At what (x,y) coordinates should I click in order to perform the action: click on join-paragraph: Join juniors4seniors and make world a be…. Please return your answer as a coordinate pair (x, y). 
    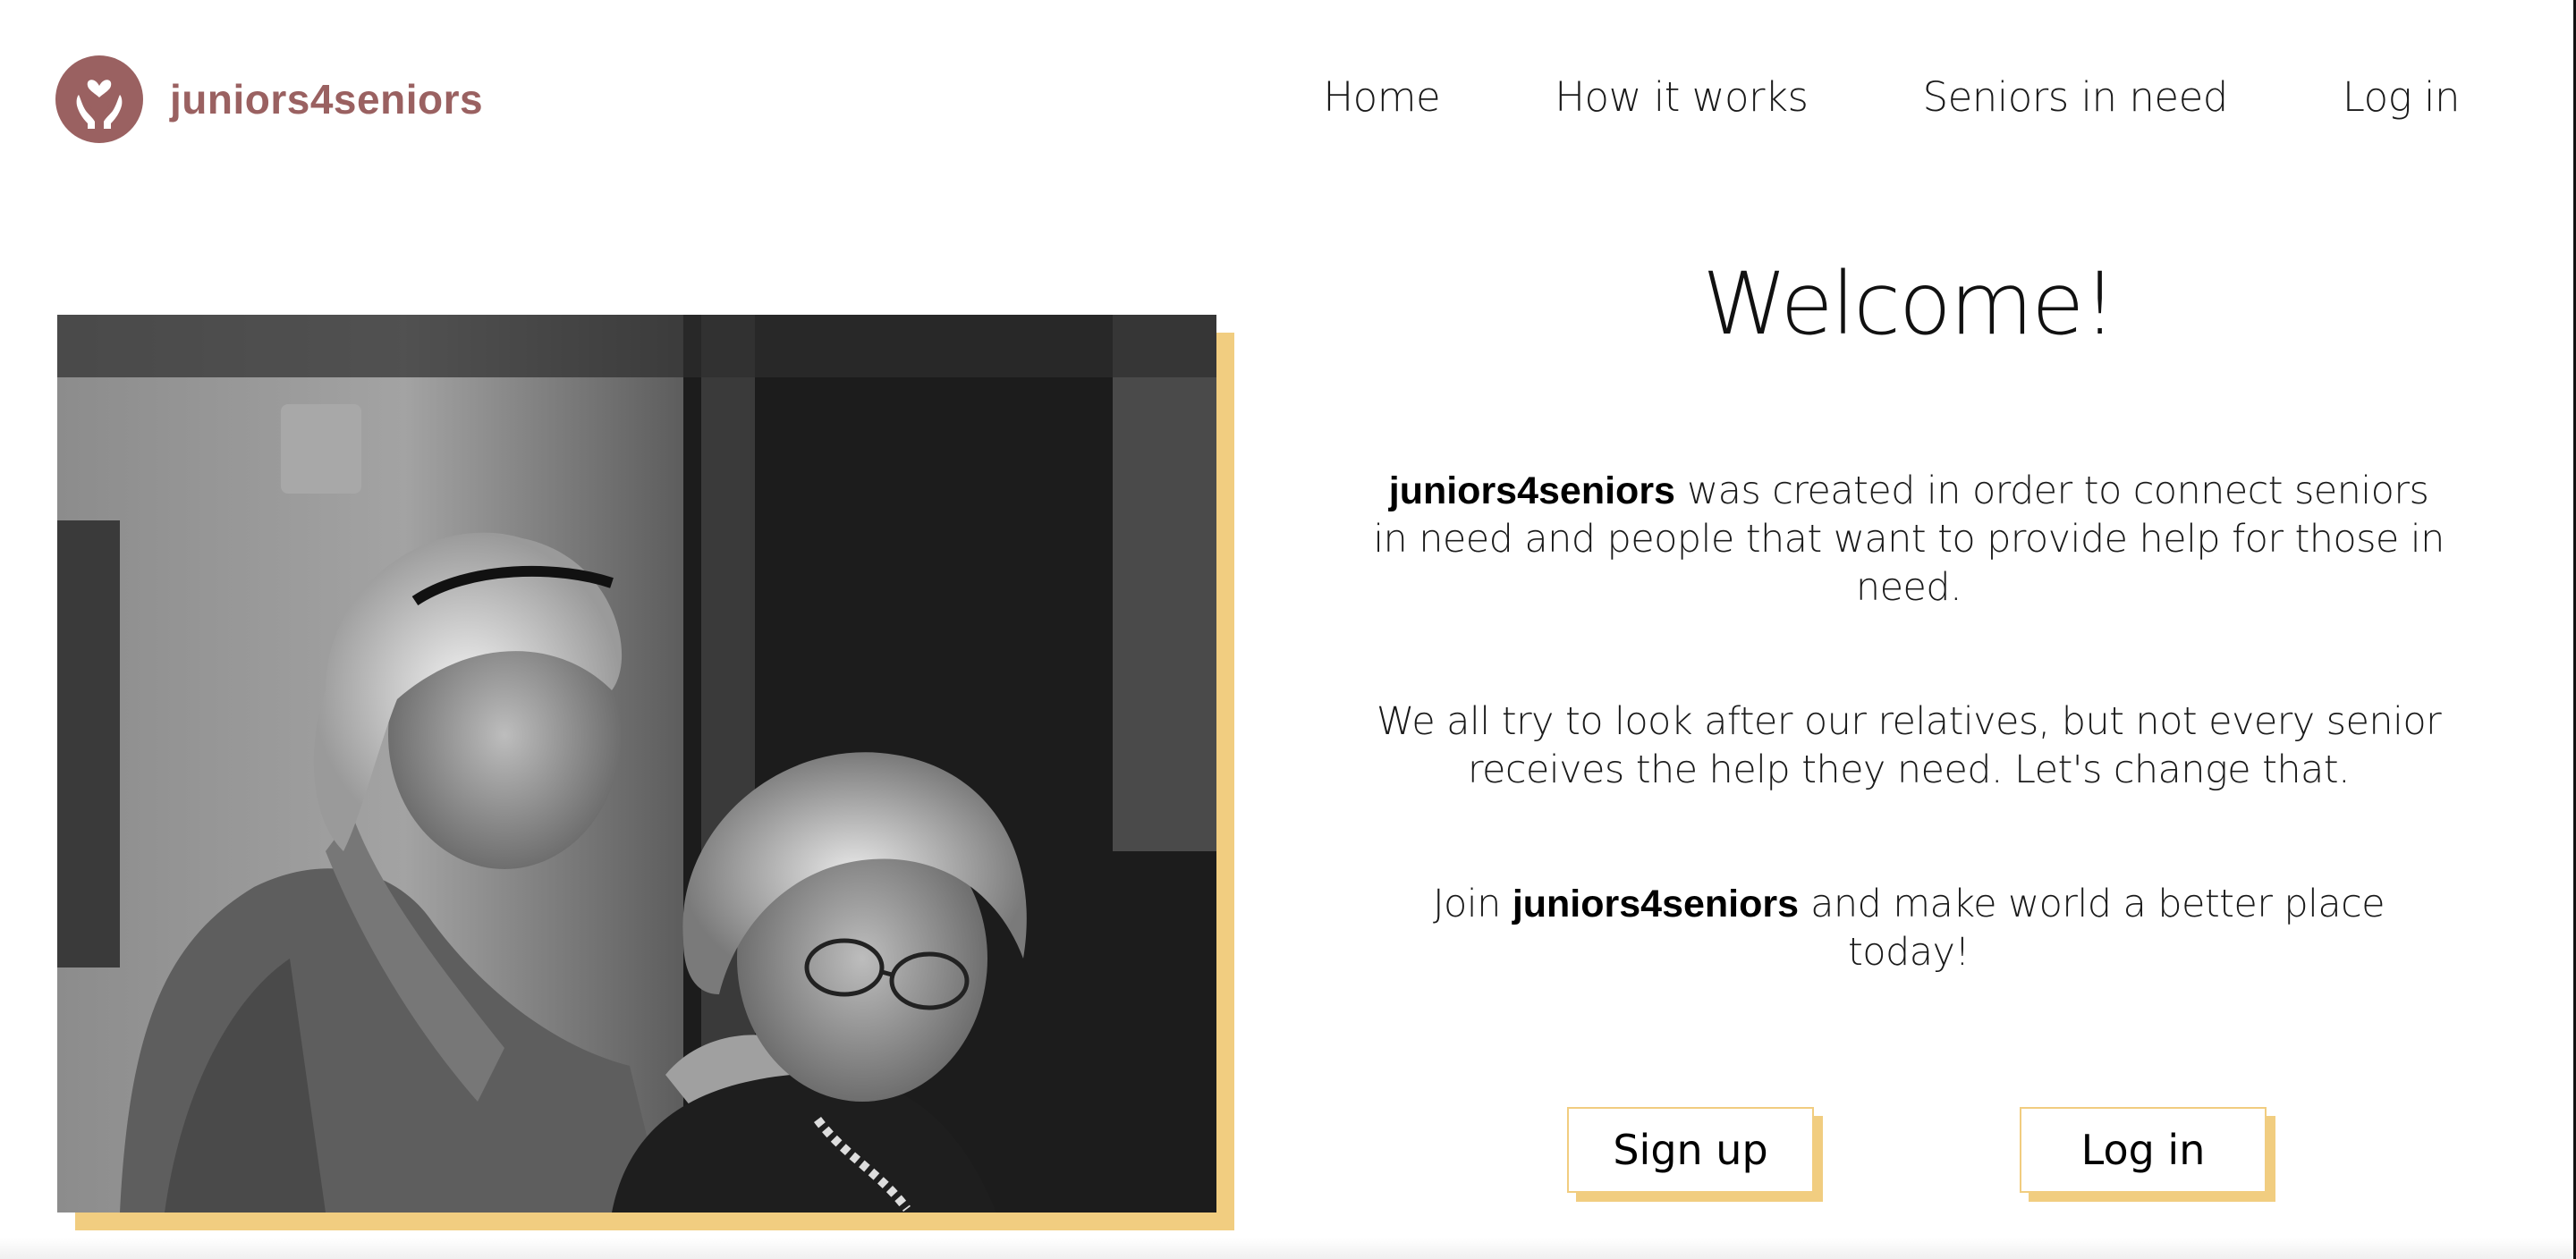
    Looking at the image, I should click on (1908, 928).